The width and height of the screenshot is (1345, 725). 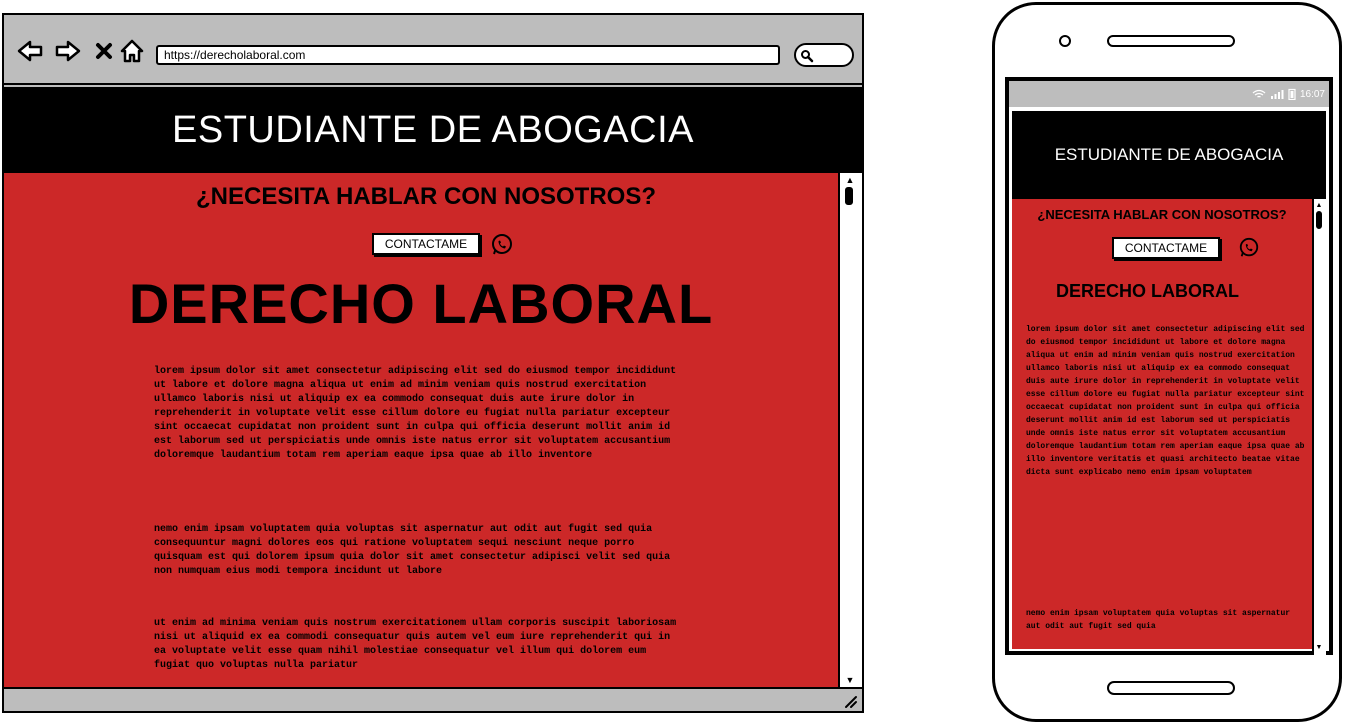 I want to click on close-icon, so click(x=104, y=51).